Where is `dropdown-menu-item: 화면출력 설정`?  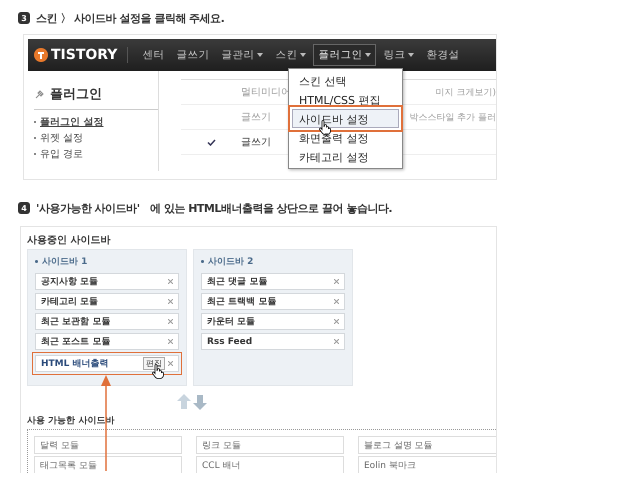
dropdown-menu-item: 화면출력 설정 is located at coordinates (345, 137).